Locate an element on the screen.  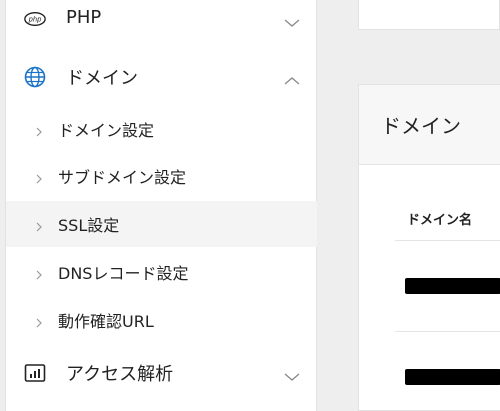
sidebar-subitem-dns-settings: DNSレコード設定 is located at coordinates (161, 272).